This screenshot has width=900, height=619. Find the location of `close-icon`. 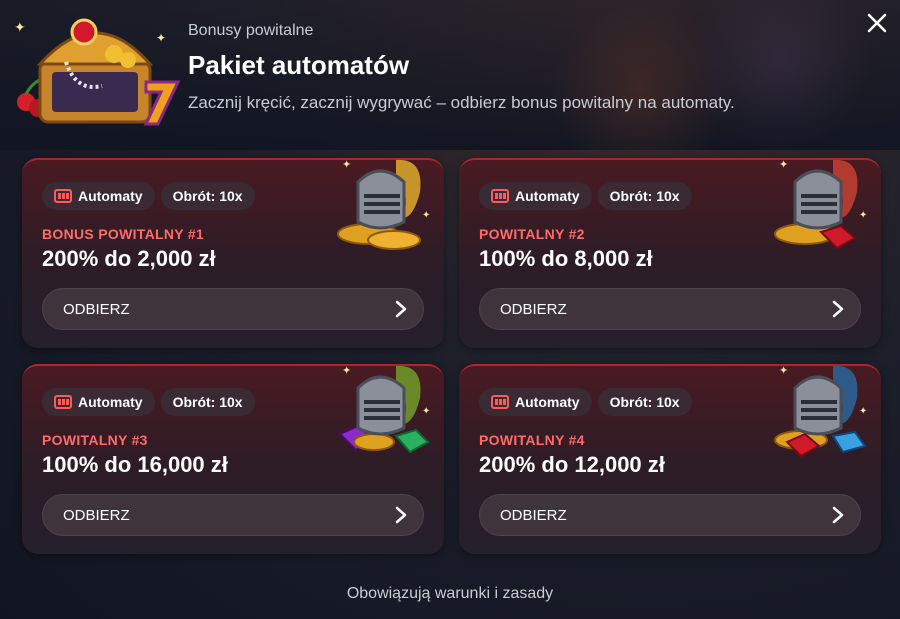

close-icon is located at coordinates (877, 23).